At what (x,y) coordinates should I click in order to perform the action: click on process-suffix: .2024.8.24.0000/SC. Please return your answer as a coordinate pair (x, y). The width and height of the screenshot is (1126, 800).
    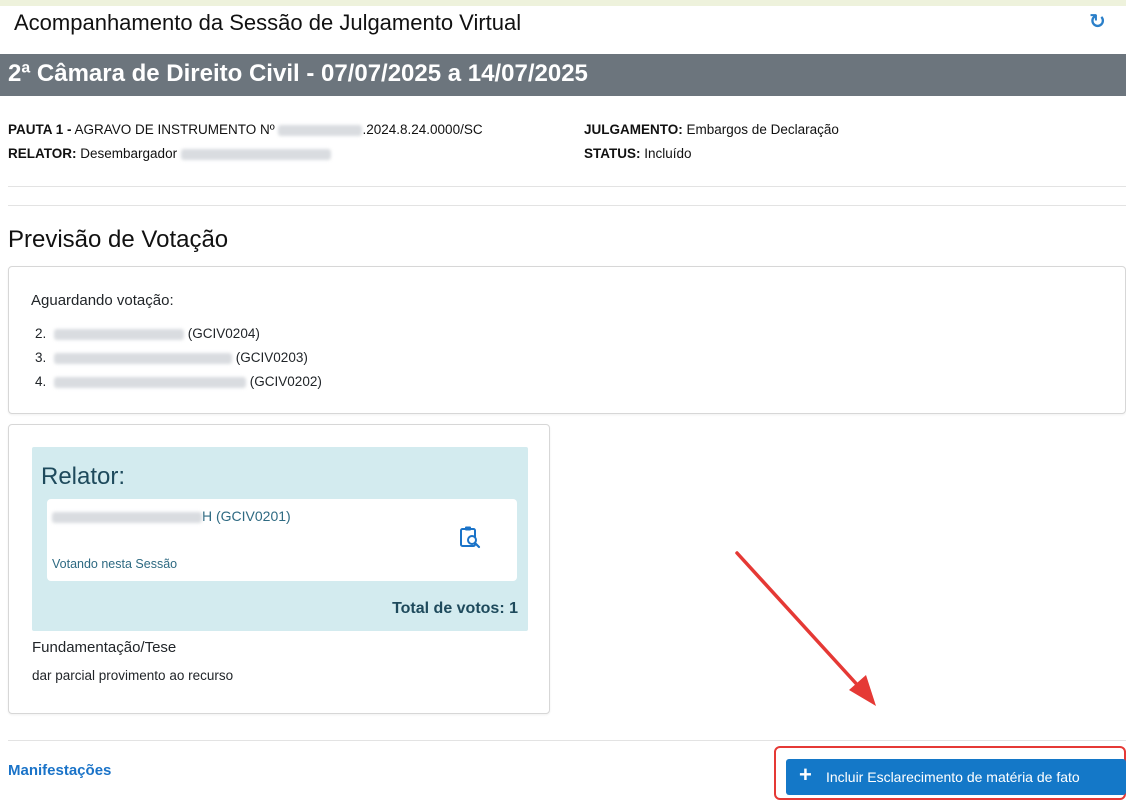
    Looking at the image, I should click on (422, 129).